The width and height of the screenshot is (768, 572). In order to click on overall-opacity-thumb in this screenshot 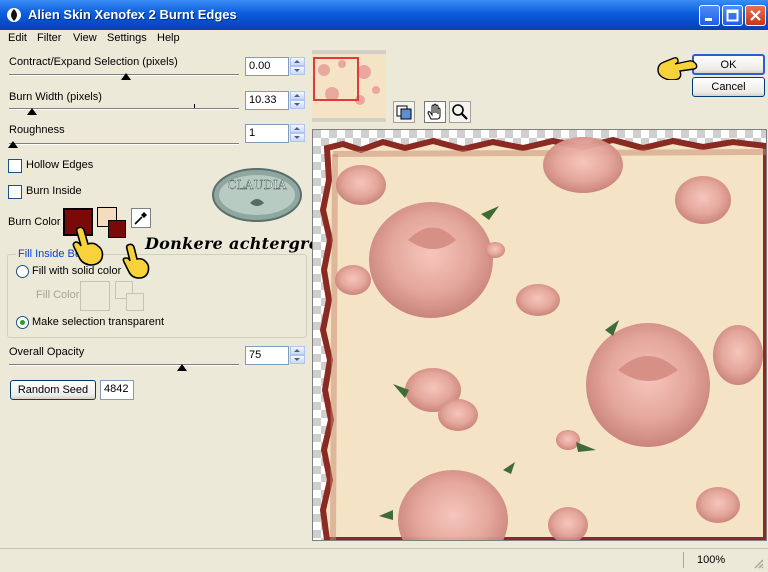, I will do `click(182, 367)`.